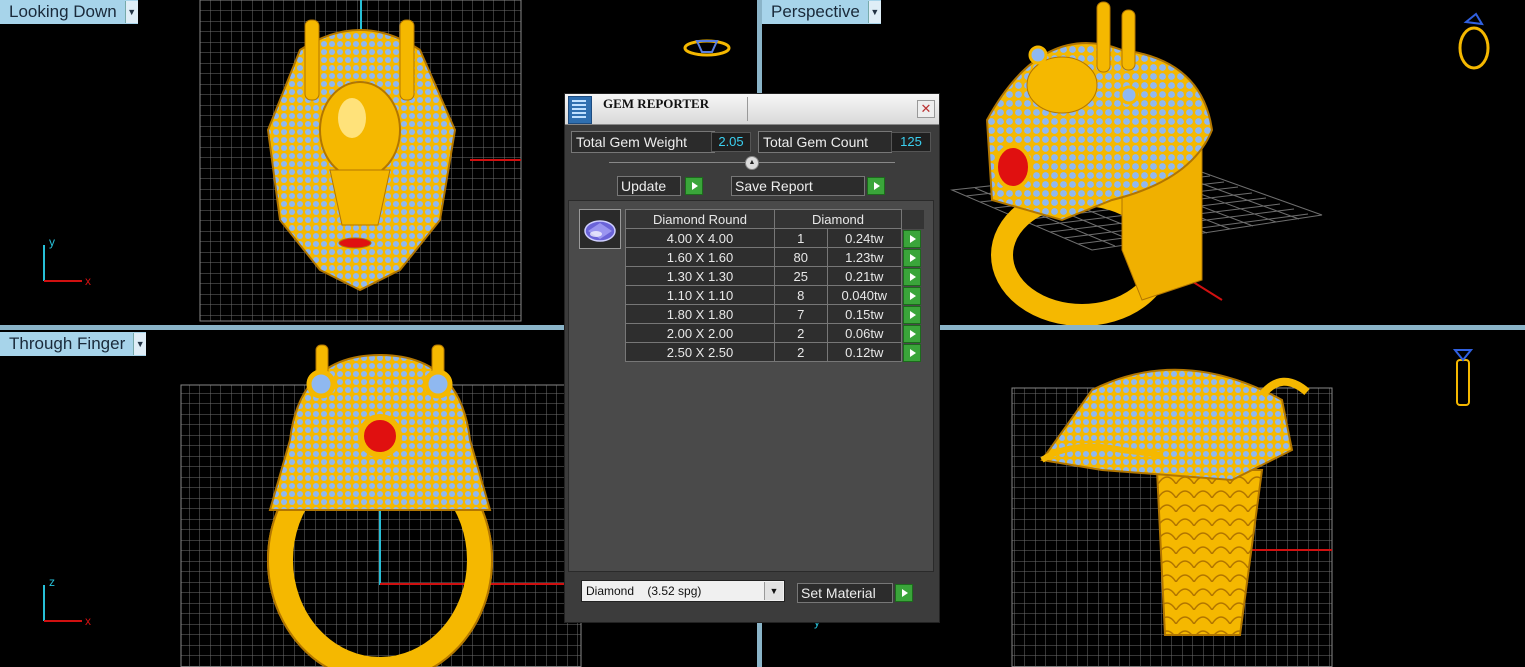 The height and width of the screenshot is (667, 1525). I want to click on collapse-toggle-icon: ▲, so click(752, 163).